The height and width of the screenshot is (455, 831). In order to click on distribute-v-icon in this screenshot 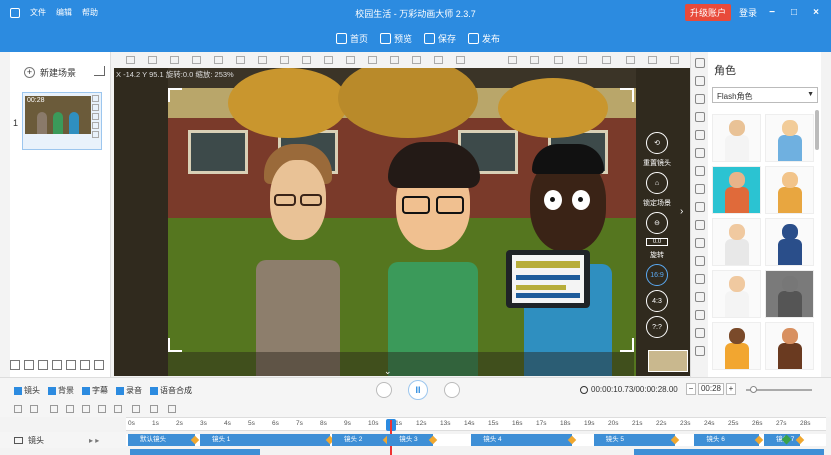, I will do `click(372, 60)`.